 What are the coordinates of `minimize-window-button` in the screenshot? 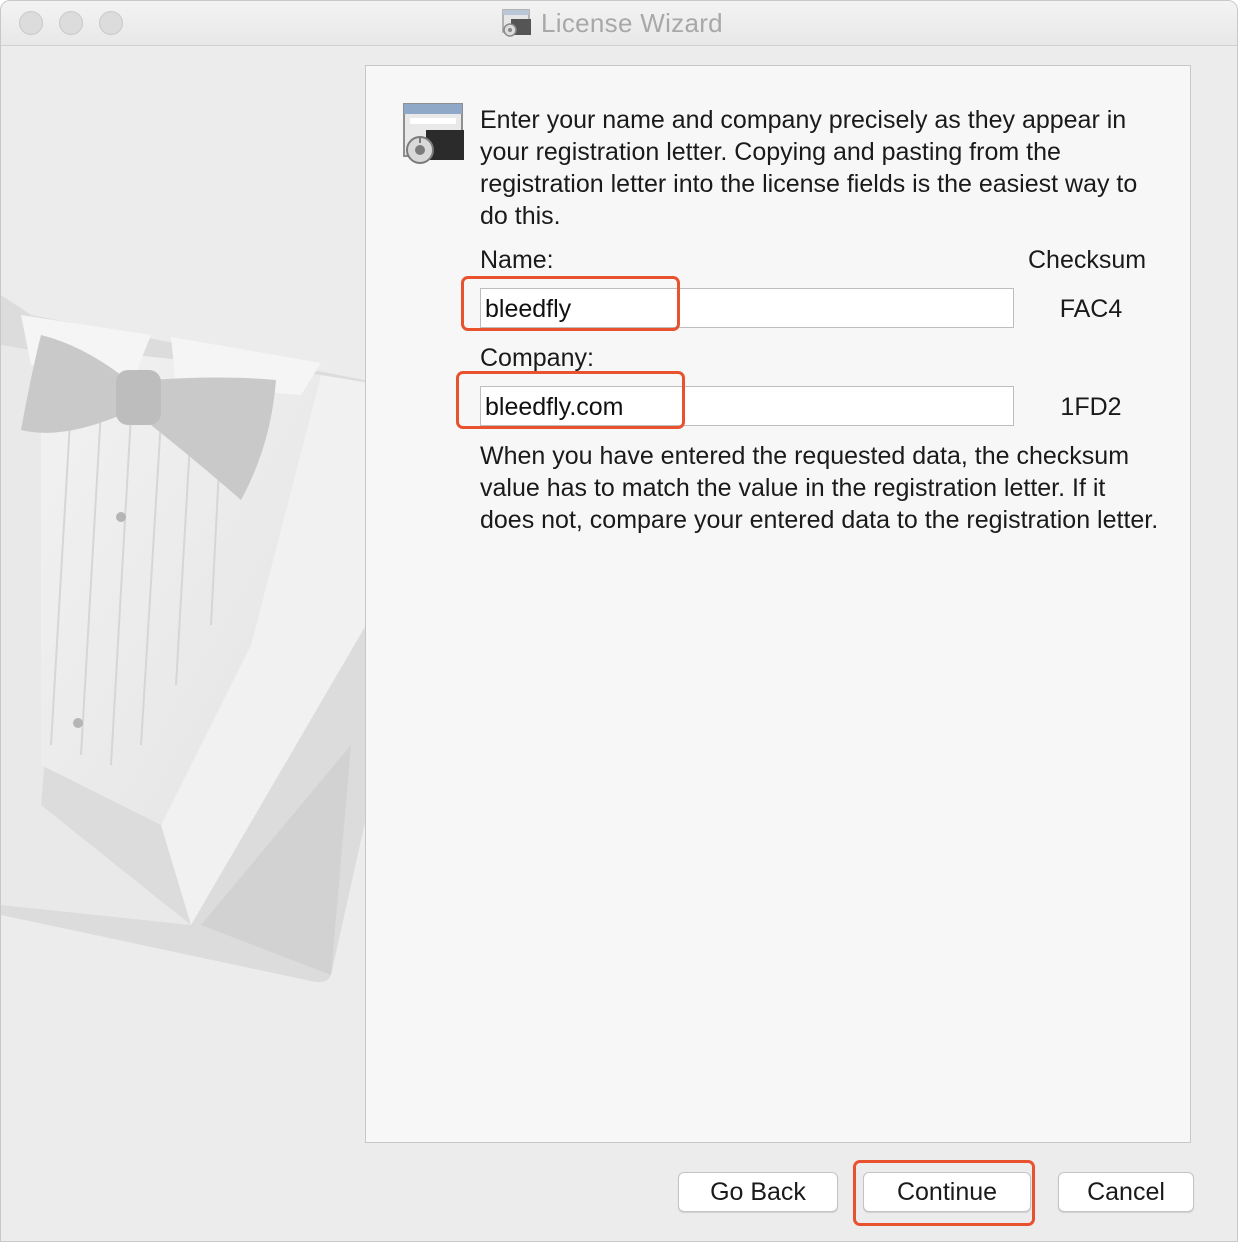 It's located at (71, 23).